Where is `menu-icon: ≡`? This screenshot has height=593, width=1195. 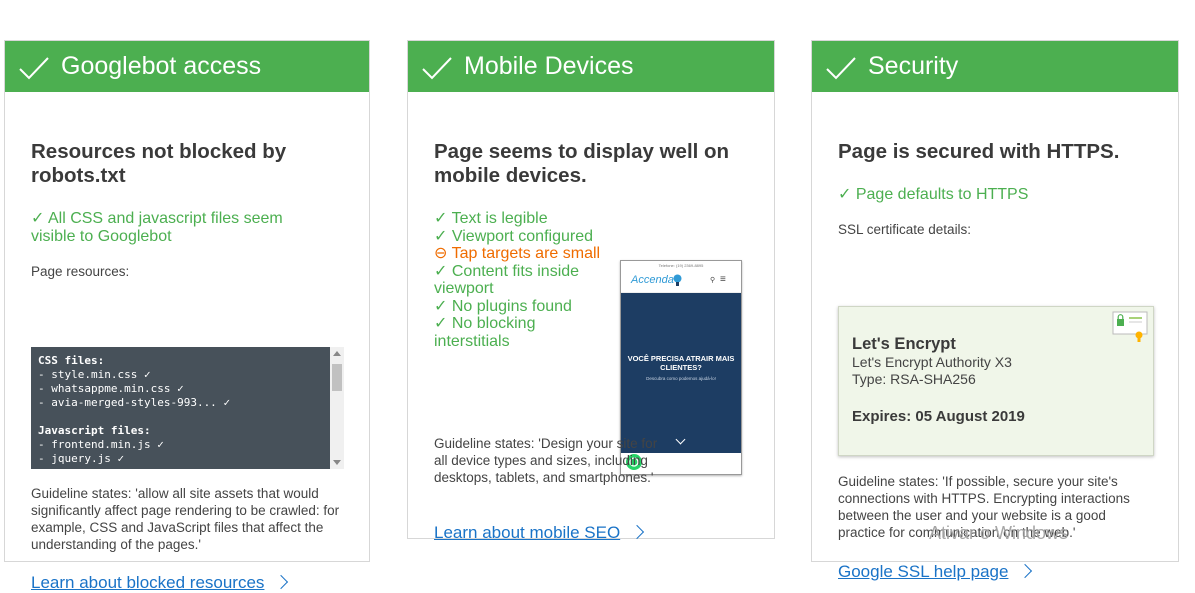 menu-icon: ≡ is located at coordinates (723, 279).